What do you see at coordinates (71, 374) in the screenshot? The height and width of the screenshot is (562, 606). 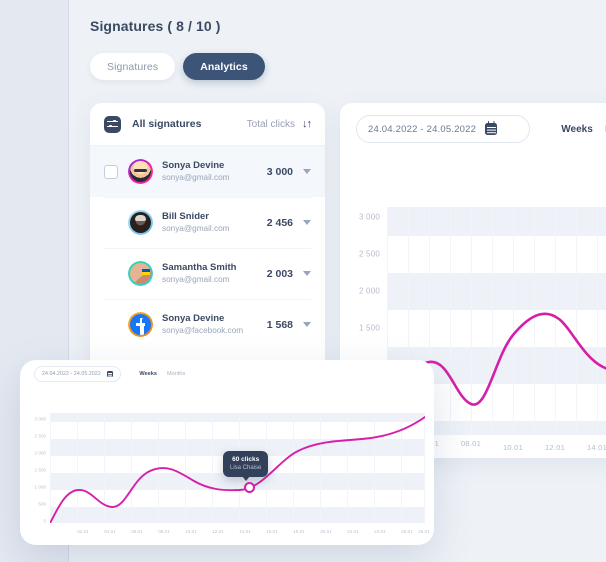 I see `overlay-date-range-value: 24.04.2022 - 24.05.2022` at bounding box center [71, 374].